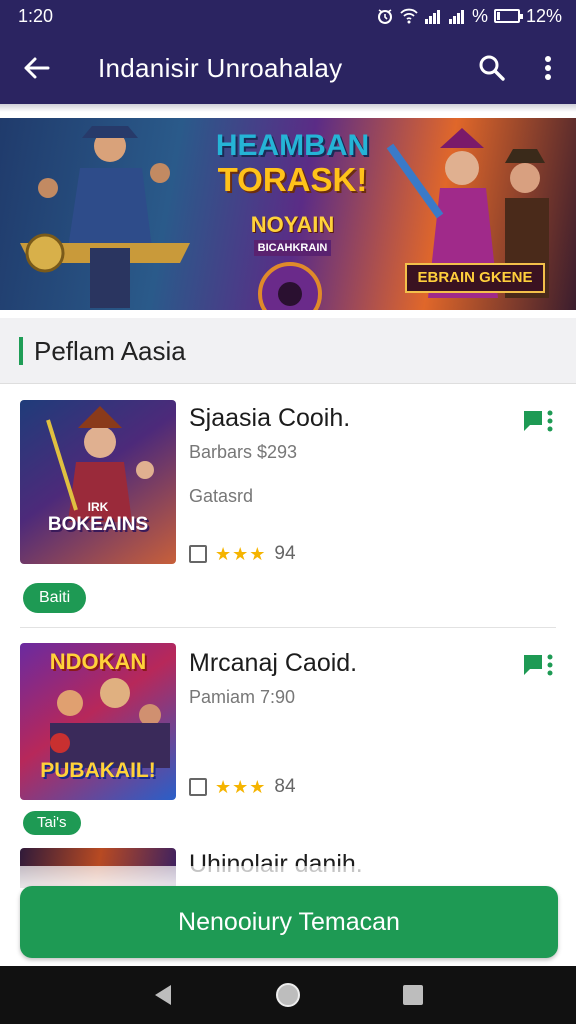 The width and height of the screenshot is (576, 1024). I want to click on back-button, so click(36, 68).